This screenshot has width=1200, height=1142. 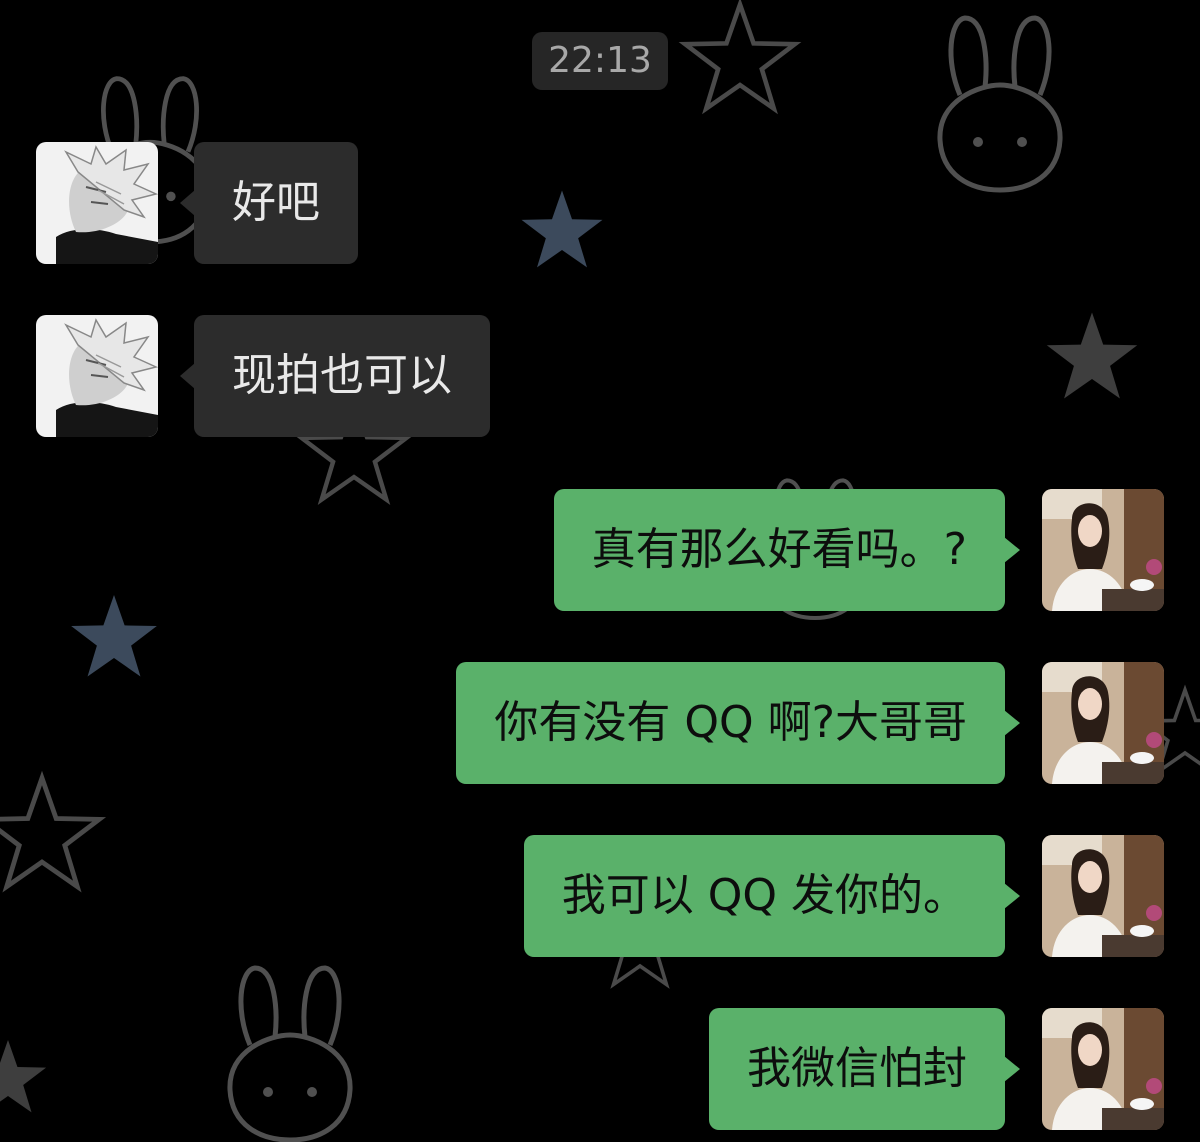 I want to click on message-row-incoming: 现拍也可以, so click(x=600, y=376).